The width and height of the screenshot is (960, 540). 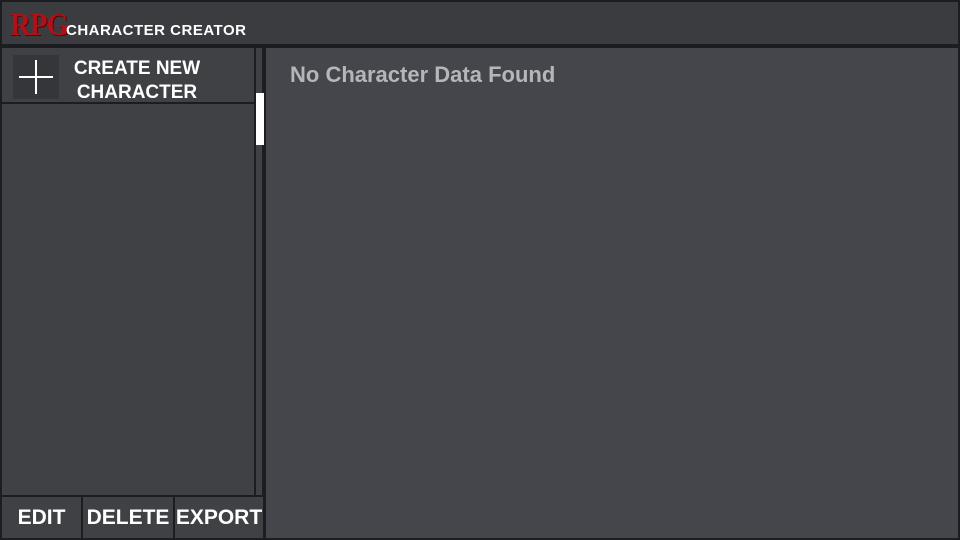 I want to click on delete-button: DELETE, so click(x=128, y=517).